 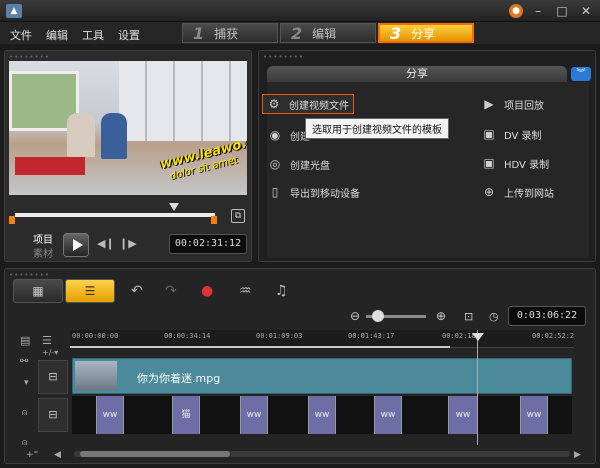 What do you see at coordinates (24, 361) in the screenshot?
I see `ripple-edit-icon: ⚯` at bounding box center [24, 361].